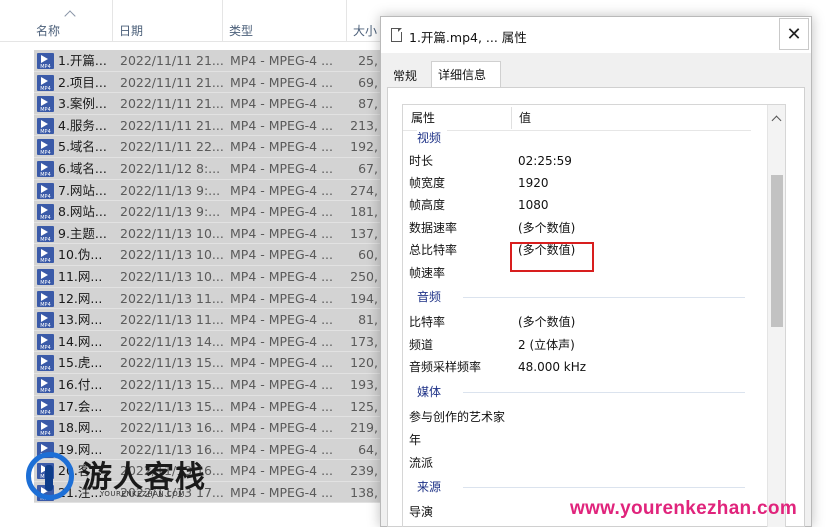 Image resolution: width=829 pixels, height=527 pixels. I want to click on tab-details: 详细信息, so click(466, 74).